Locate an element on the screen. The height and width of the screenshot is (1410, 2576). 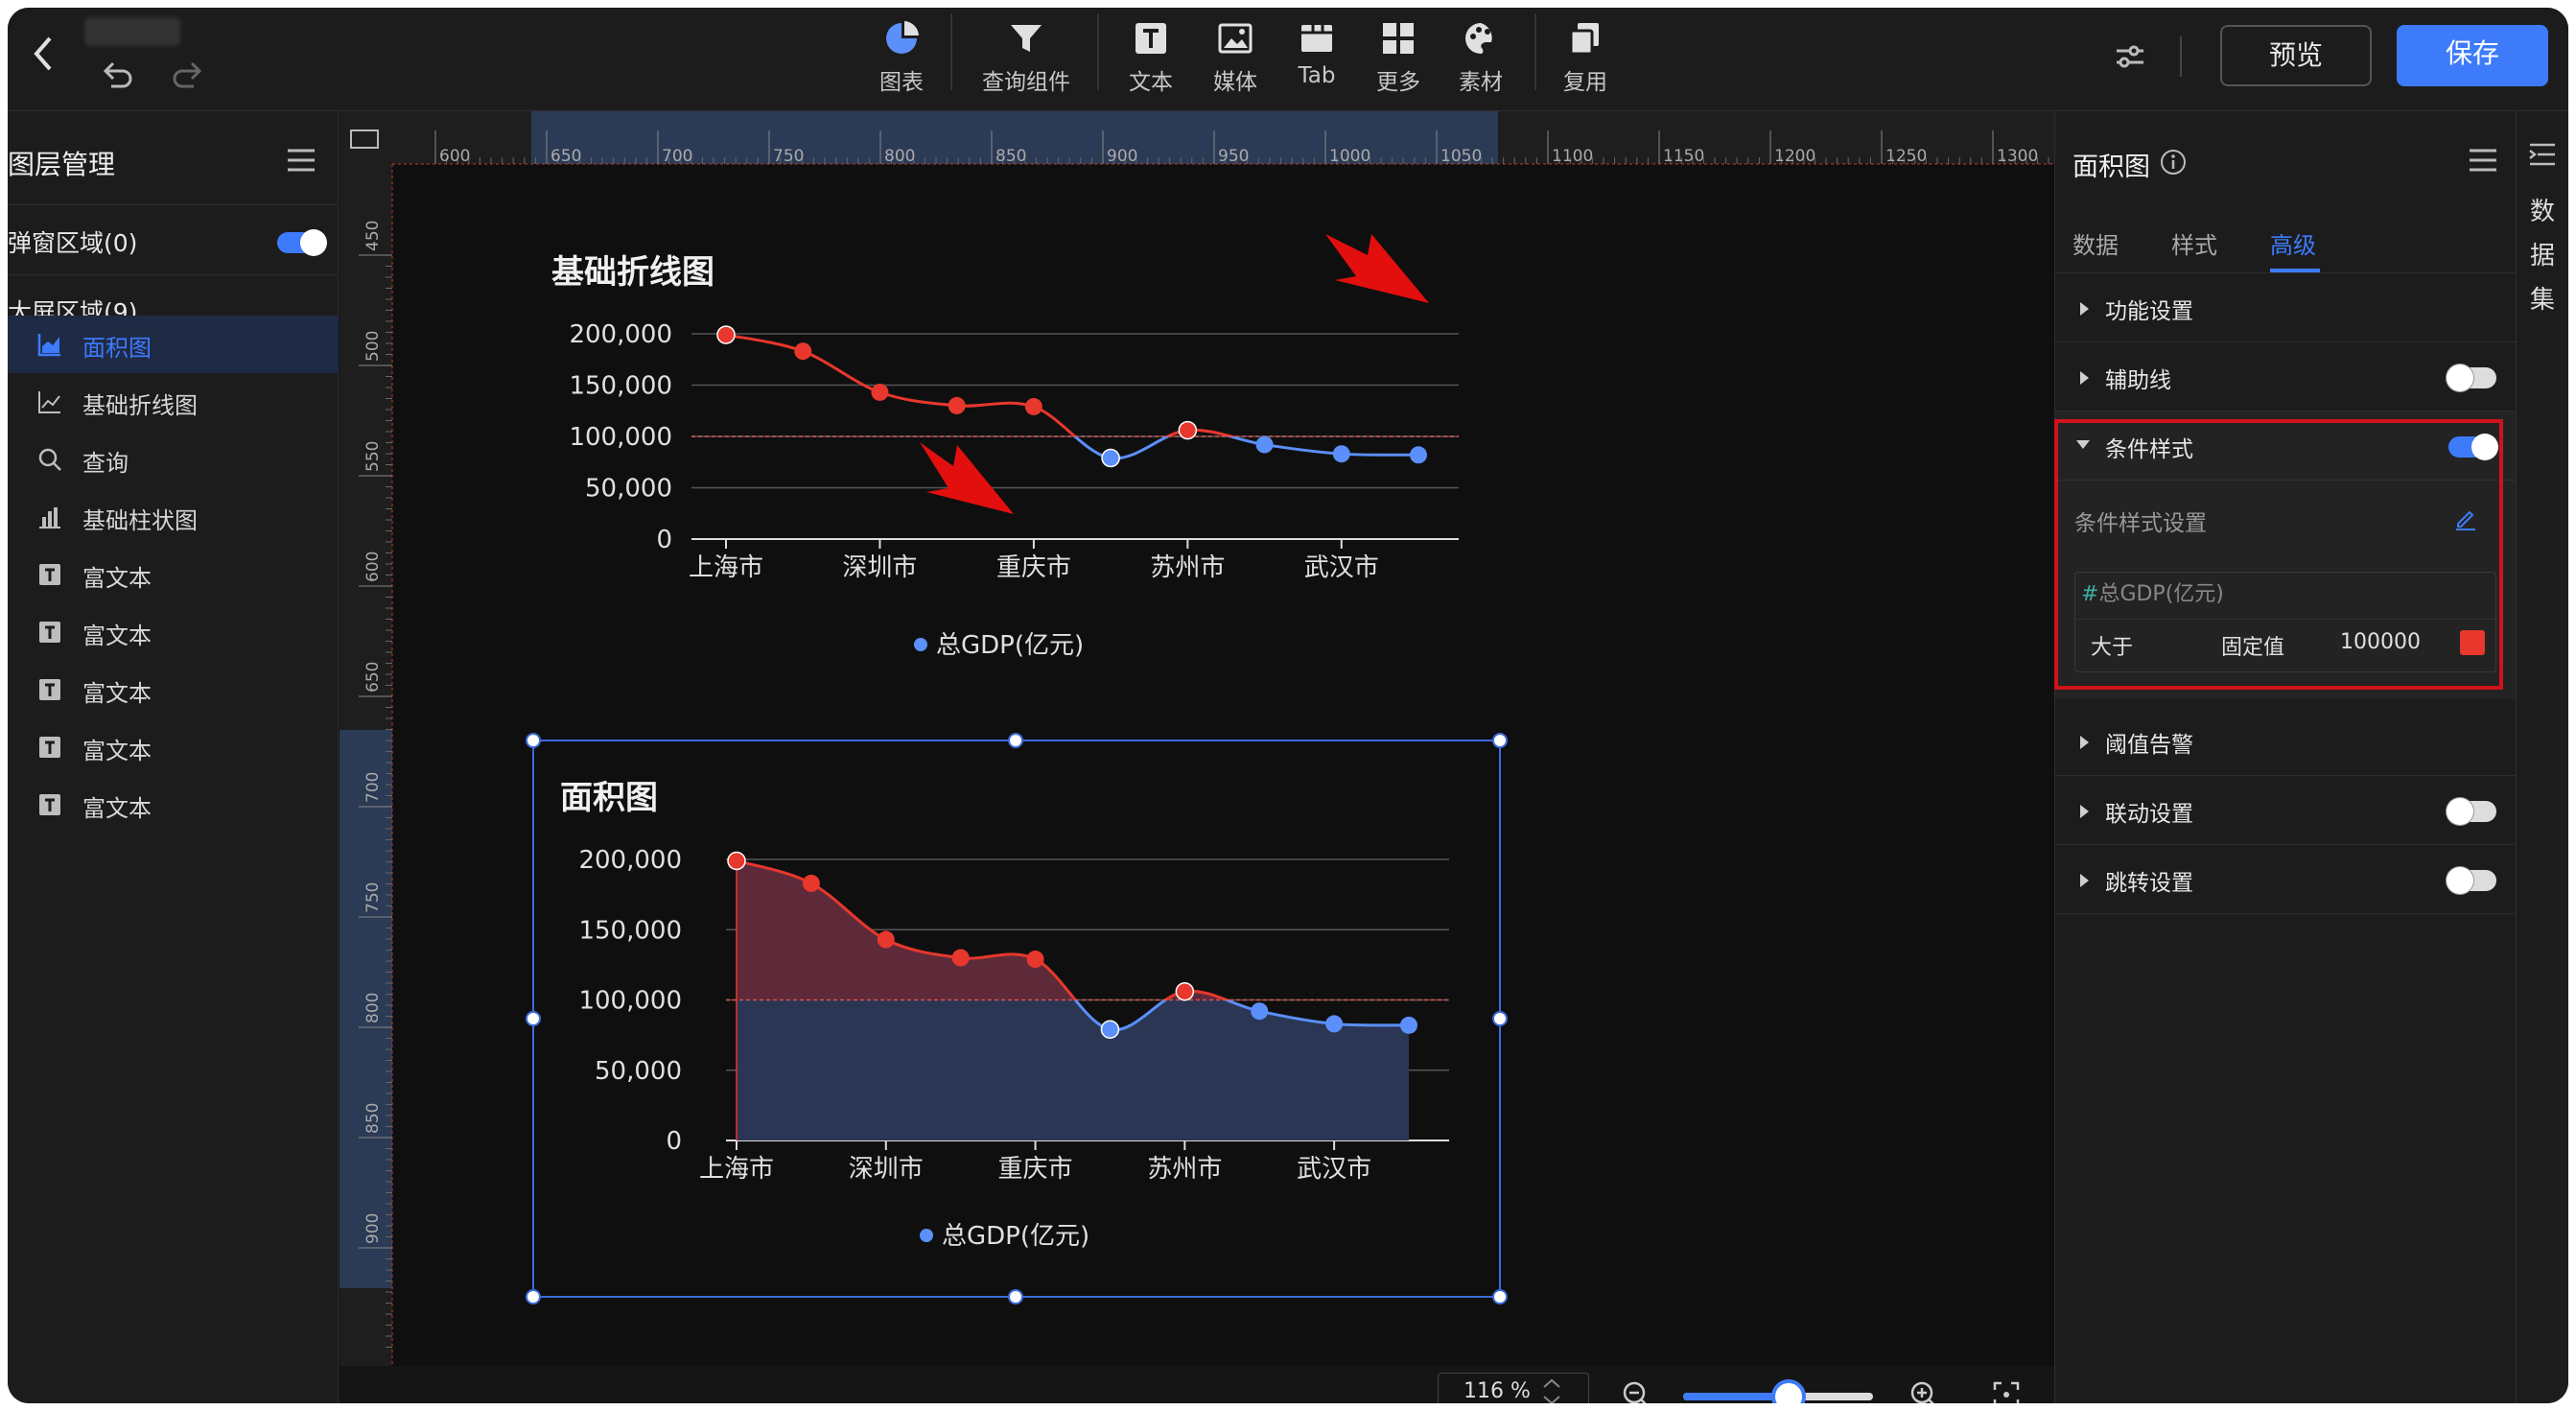
layer-item: 面积图 is located at coordinates (173, 344).